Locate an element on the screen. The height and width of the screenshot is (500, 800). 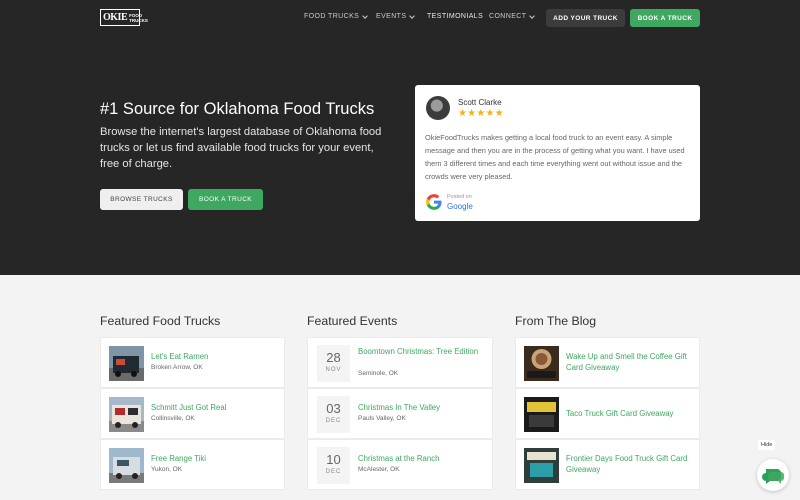
chat-widget-button is located at coordinates (773, 475).